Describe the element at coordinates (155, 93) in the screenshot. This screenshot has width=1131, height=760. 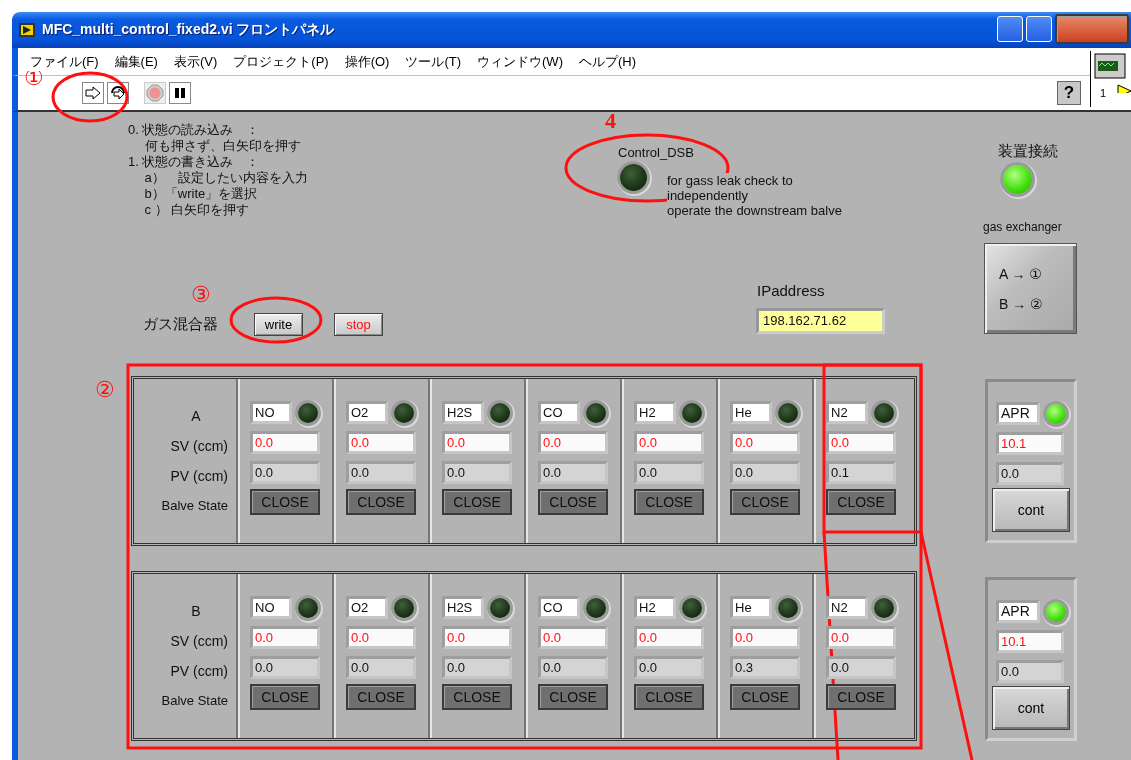
I see `stop-sign-icon` at that location.